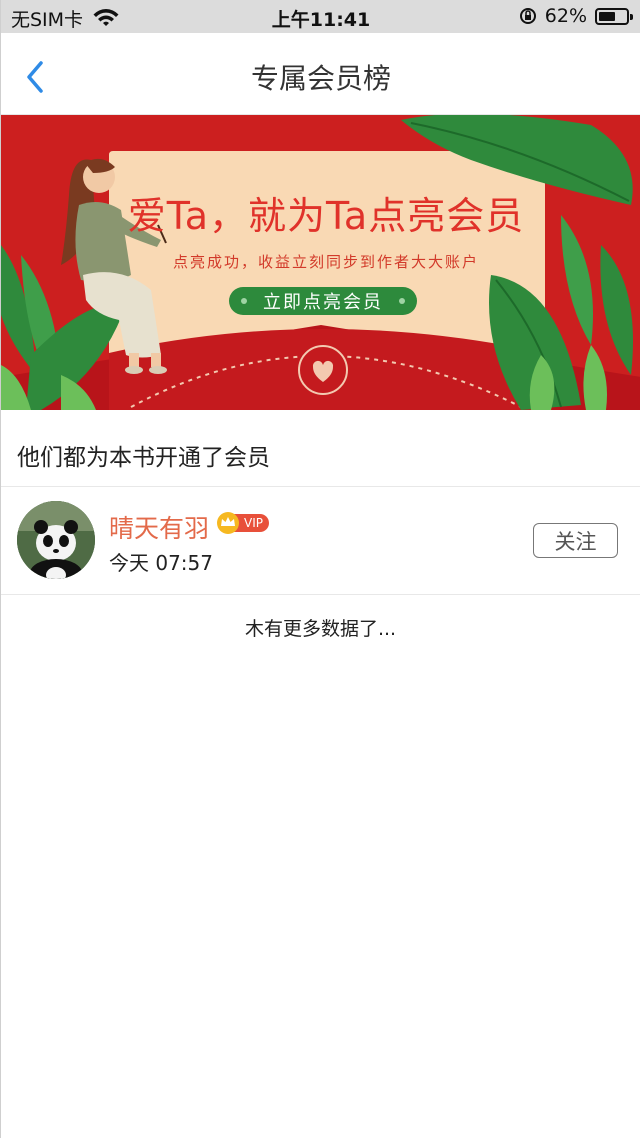 This screenshot has height=1138, width=640. I want to click on cta-label: 立即点亮会员, so click(323, 302).